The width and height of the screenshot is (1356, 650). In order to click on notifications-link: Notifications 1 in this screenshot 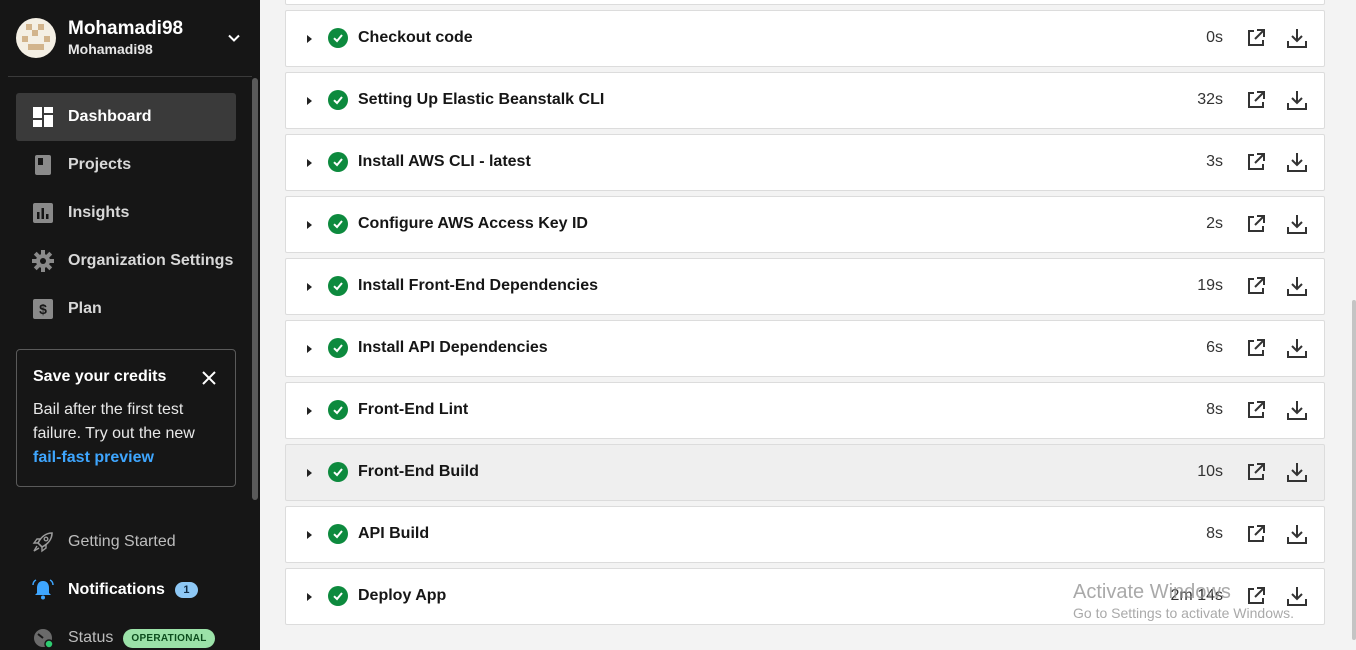, I will do `click(115, 590)`.